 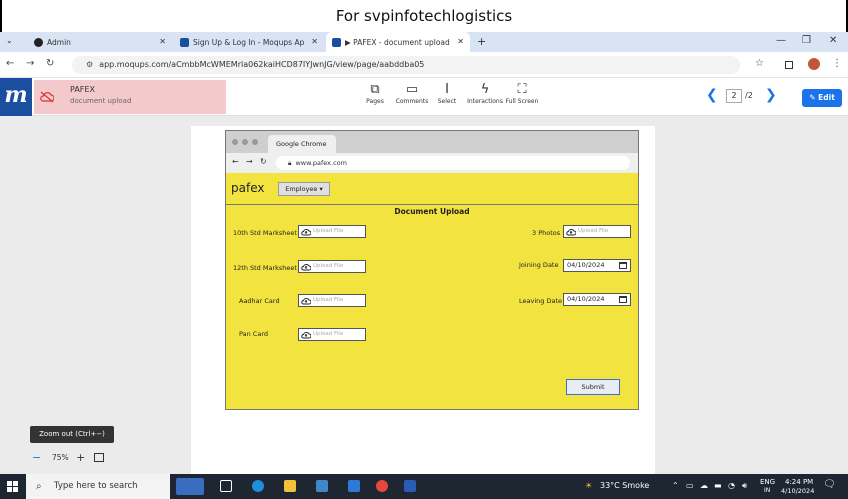 What do you see at coordinates (354, 486) in the screenshot?
I see `mail-icon` at bounding box center [354, 486].